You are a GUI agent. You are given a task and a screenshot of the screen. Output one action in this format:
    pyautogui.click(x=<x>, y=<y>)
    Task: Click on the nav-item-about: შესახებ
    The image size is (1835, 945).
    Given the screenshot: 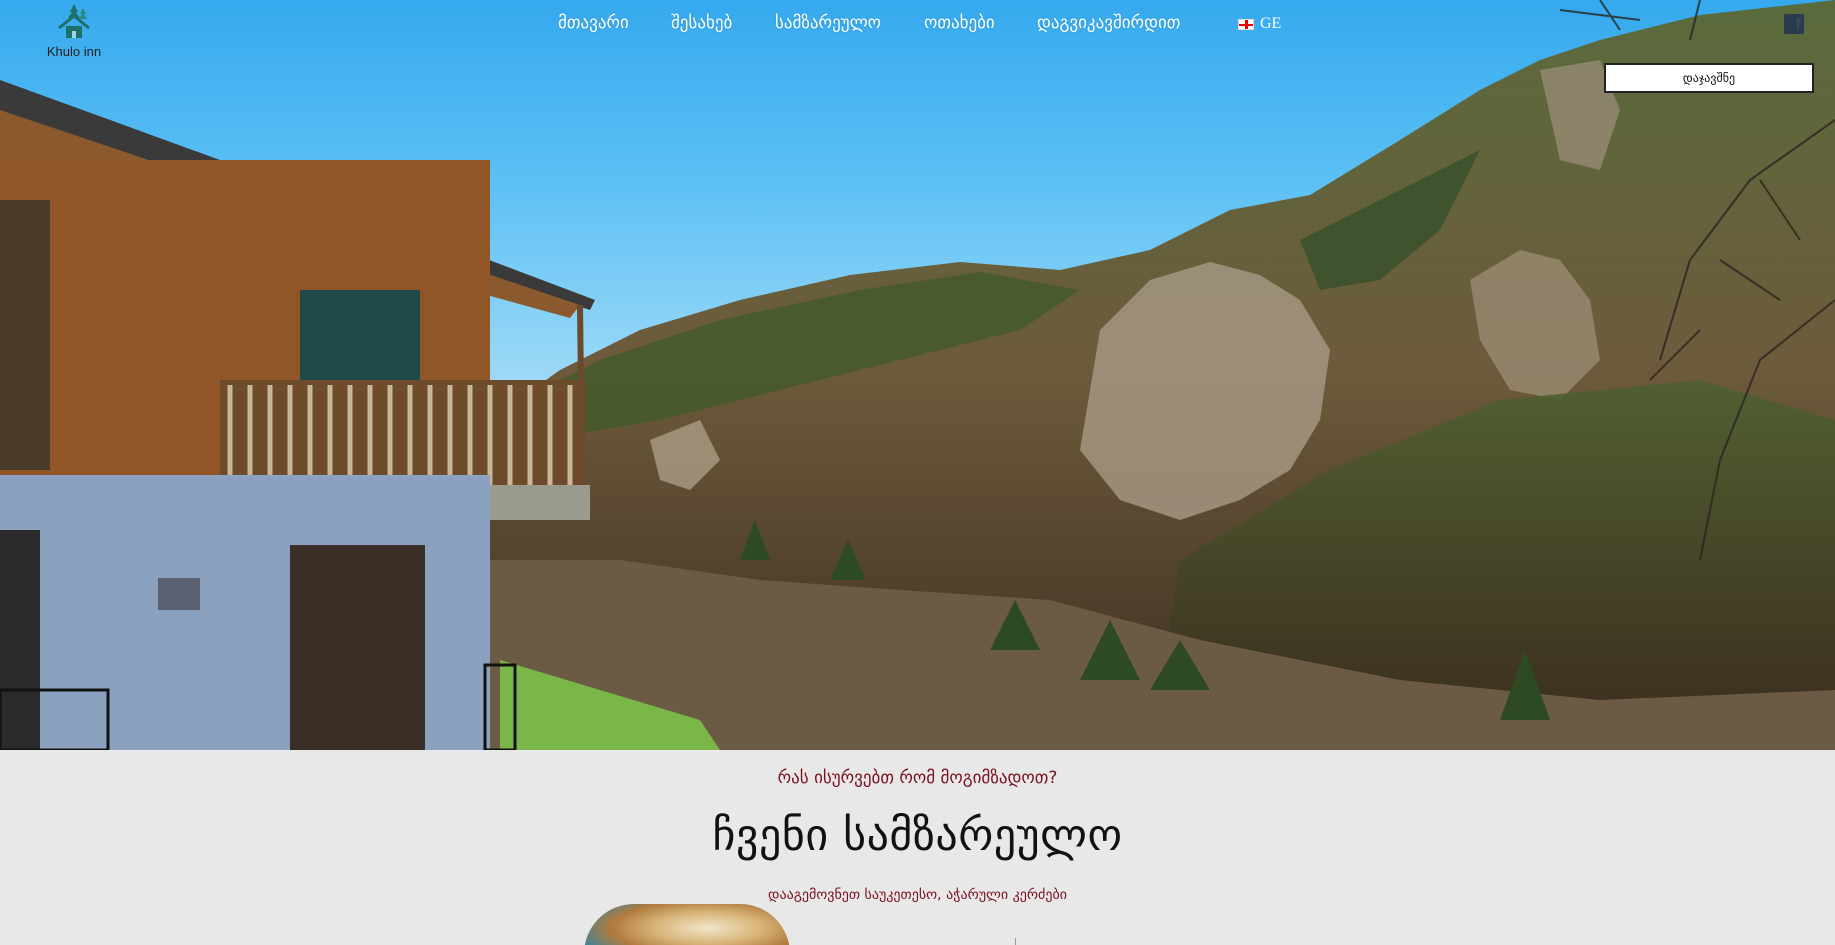 What is the action you would take?
    pyautogui.click(x=701, y=23)
    